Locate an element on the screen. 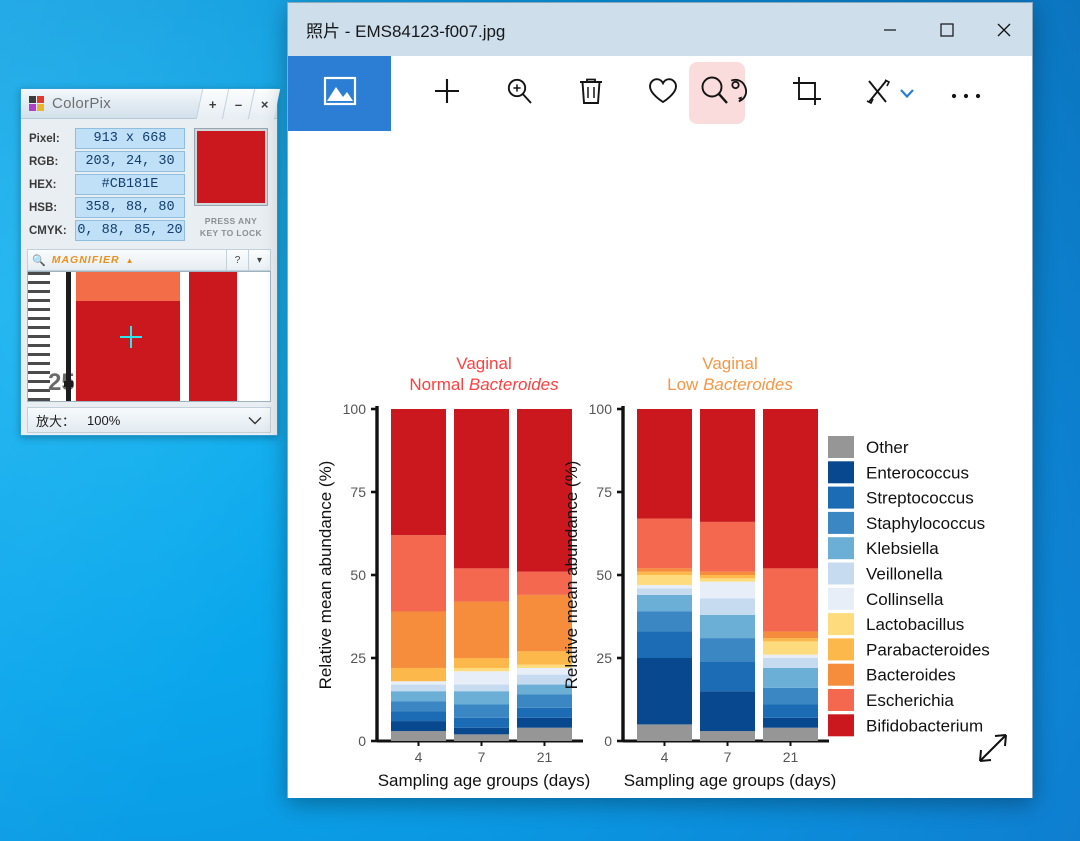 The height and width of the screenshot is (841, 1080). magnifier-preview: 25 is located at coordinates (149, 336).